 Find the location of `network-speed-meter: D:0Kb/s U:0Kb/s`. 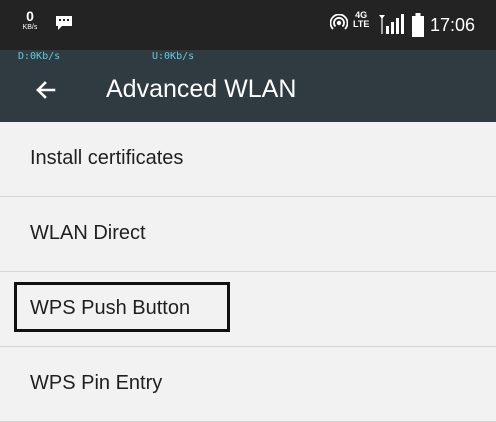

network-speed-meter: D:0Kb/s U:0Kb/s is located at coordinates (248, 57).